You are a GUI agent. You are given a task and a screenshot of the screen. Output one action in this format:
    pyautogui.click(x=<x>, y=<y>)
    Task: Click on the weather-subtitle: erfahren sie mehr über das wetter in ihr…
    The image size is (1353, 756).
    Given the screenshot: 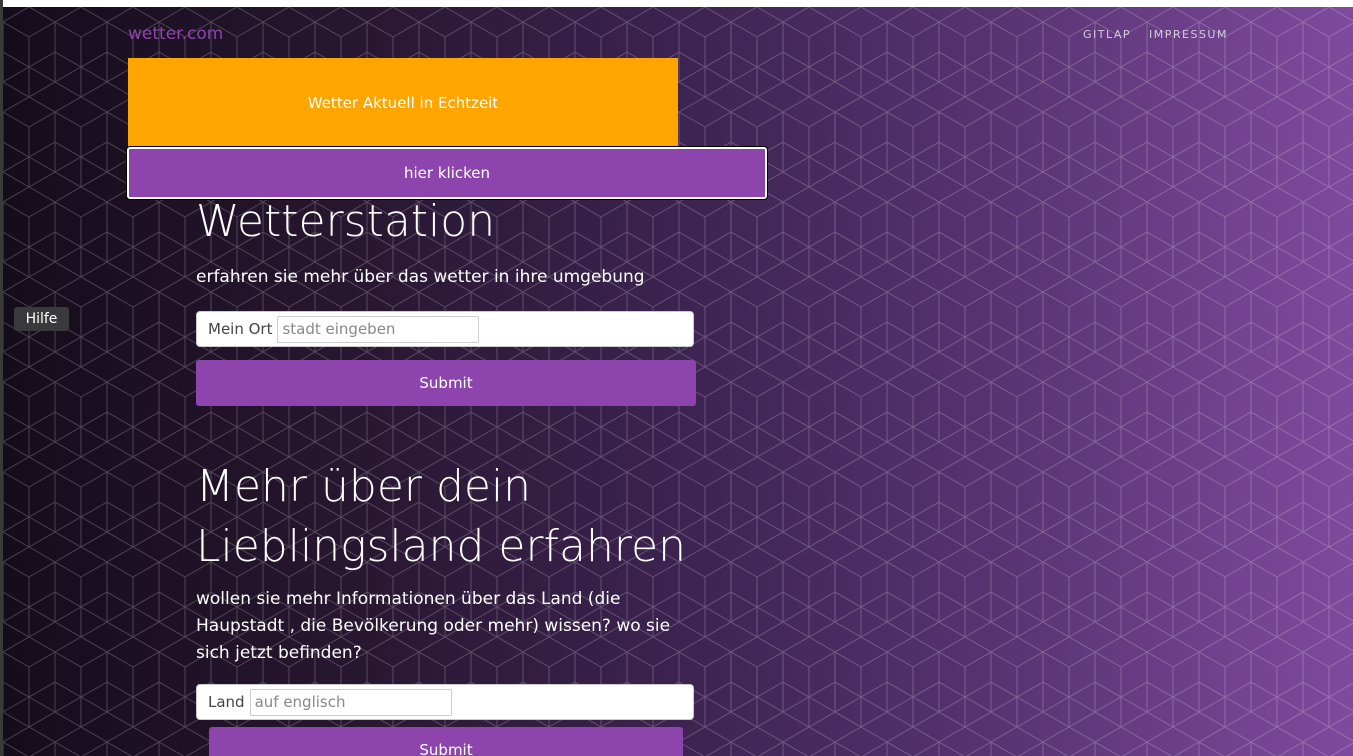 What is the action you would take?
    pyautogui.click(x=420, y=277)
    